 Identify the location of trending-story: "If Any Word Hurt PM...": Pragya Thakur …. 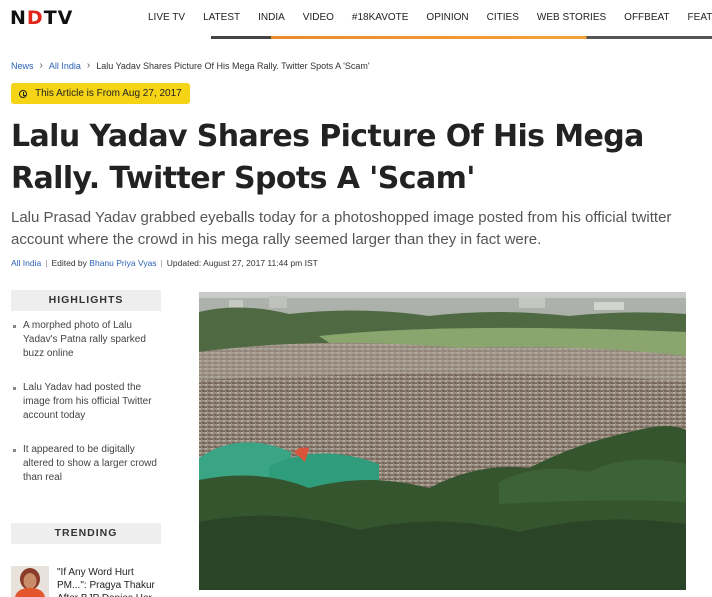
(86, 581).